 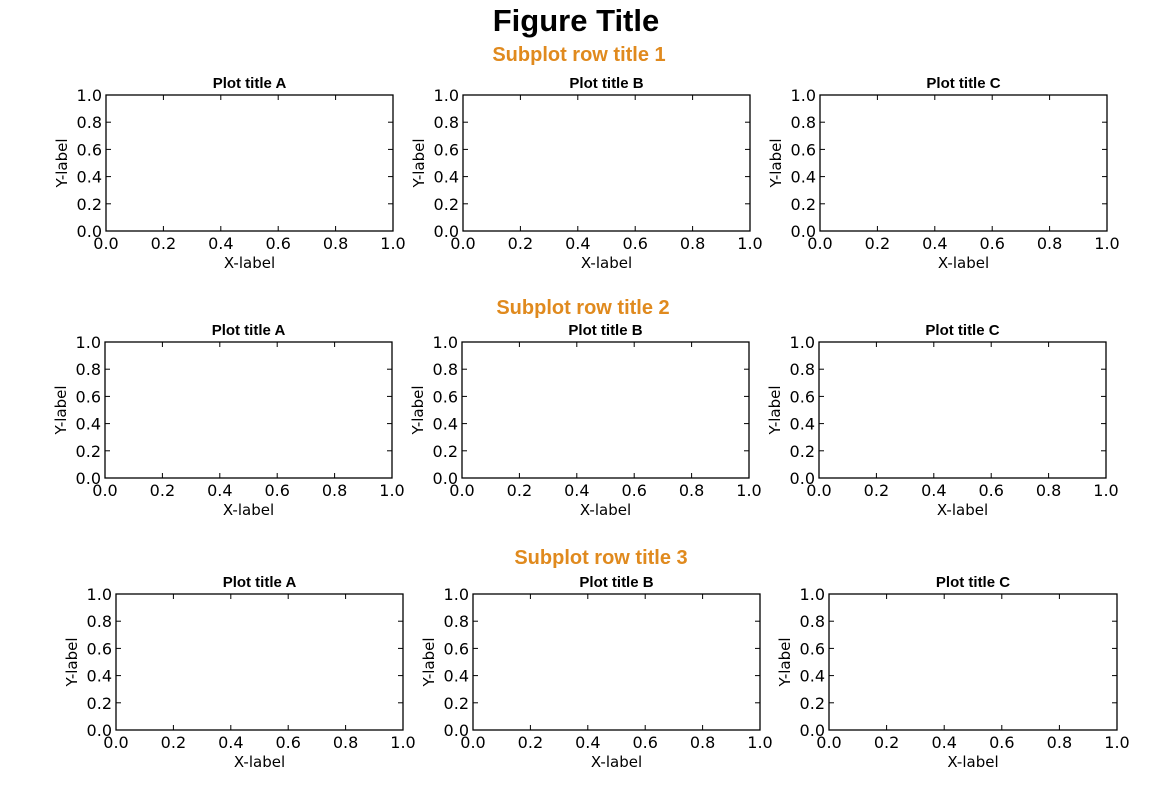 What do you see at coordinates (250, 83) in the screenshot?
I see `plot-title: Plot title A` at bounding box center [250, 83].